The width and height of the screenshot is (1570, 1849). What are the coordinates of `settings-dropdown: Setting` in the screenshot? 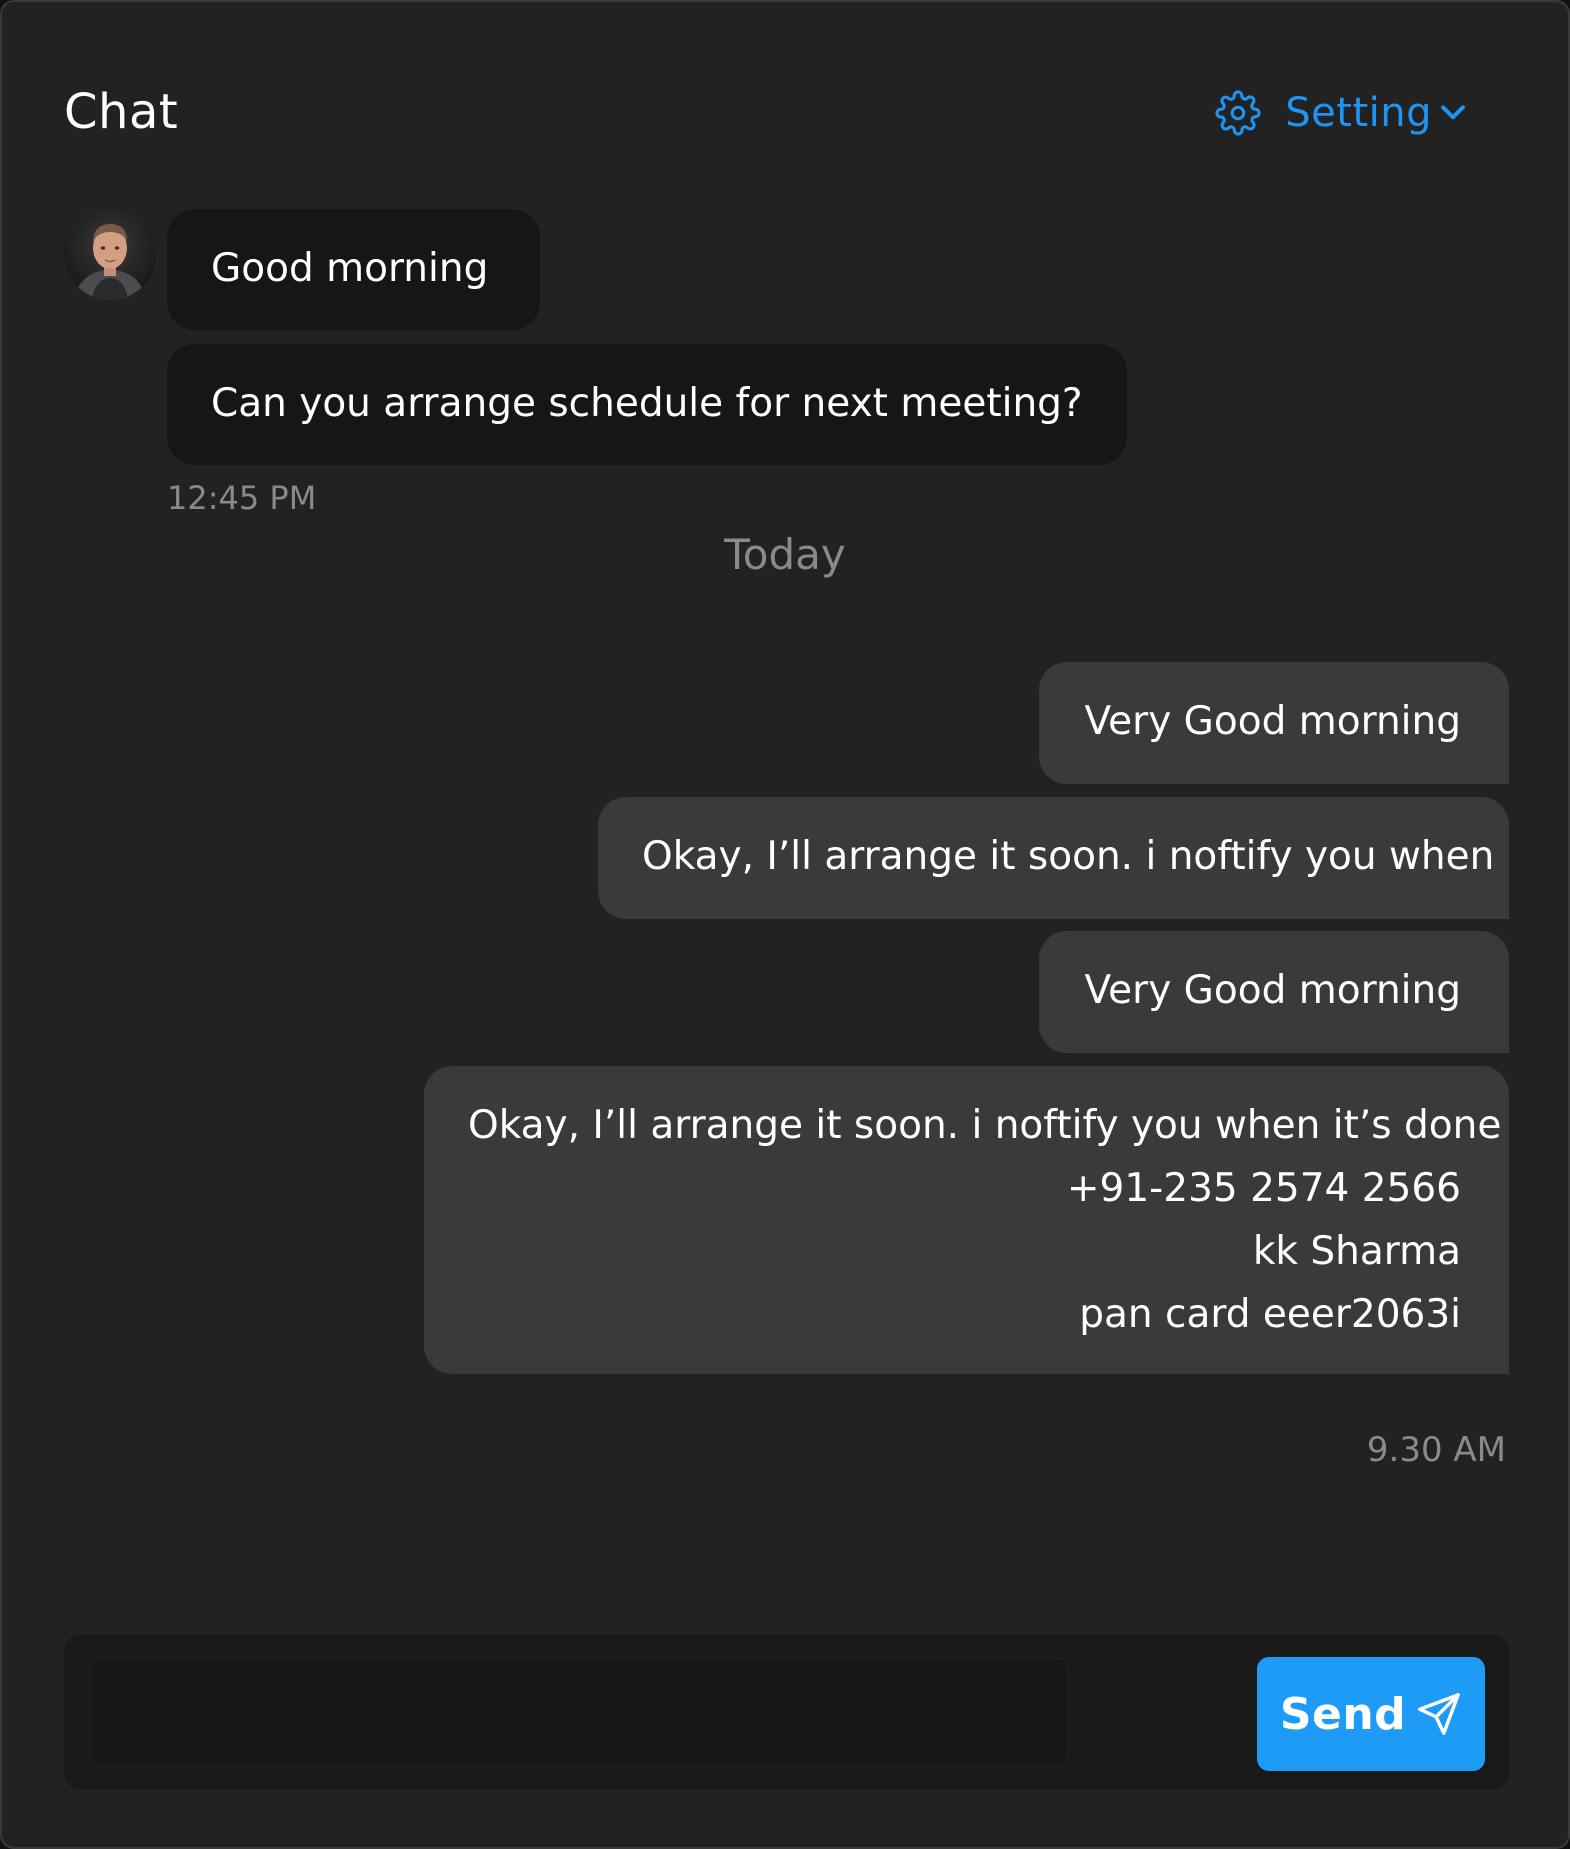 It's located at (1342, 113).